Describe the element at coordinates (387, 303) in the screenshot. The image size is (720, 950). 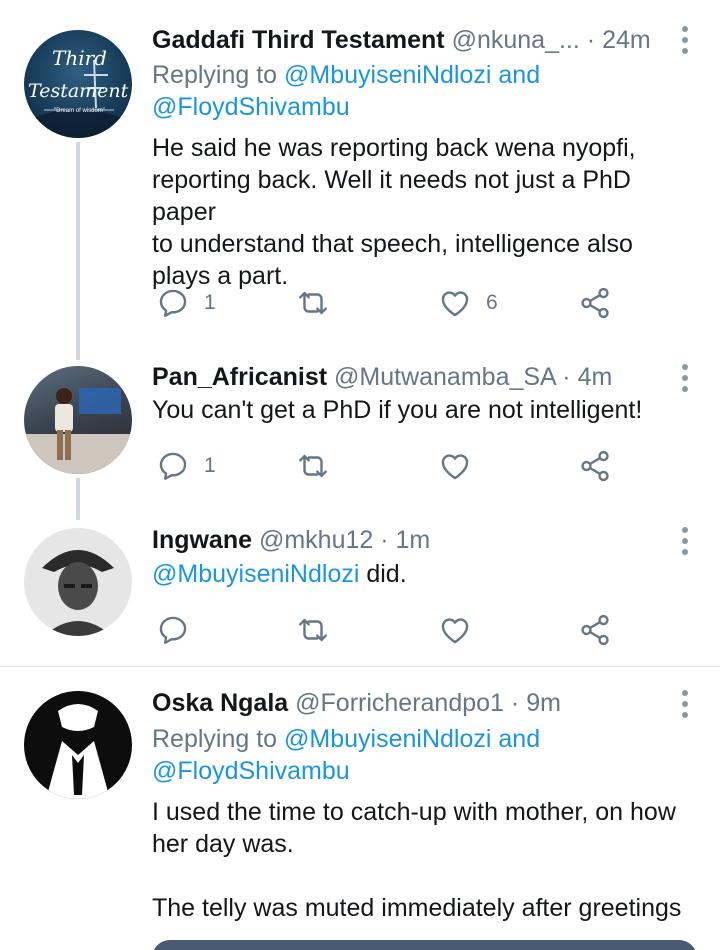
I see `tweet-actions: 1 6` at that location.